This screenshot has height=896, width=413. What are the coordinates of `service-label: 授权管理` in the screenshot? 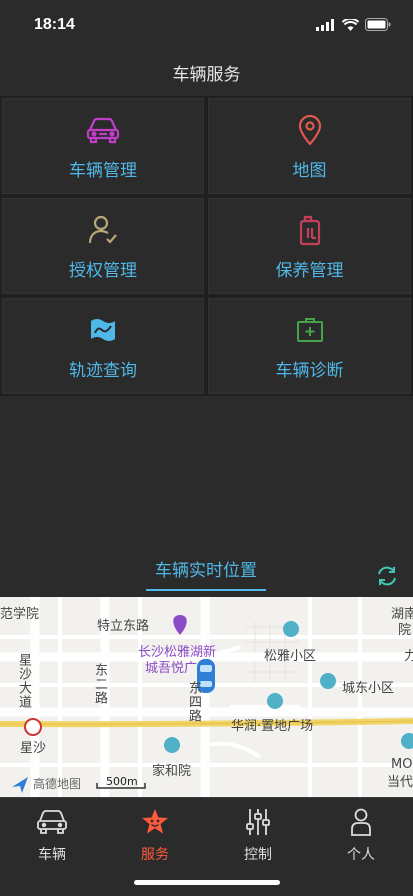 It's located at (103, 270).